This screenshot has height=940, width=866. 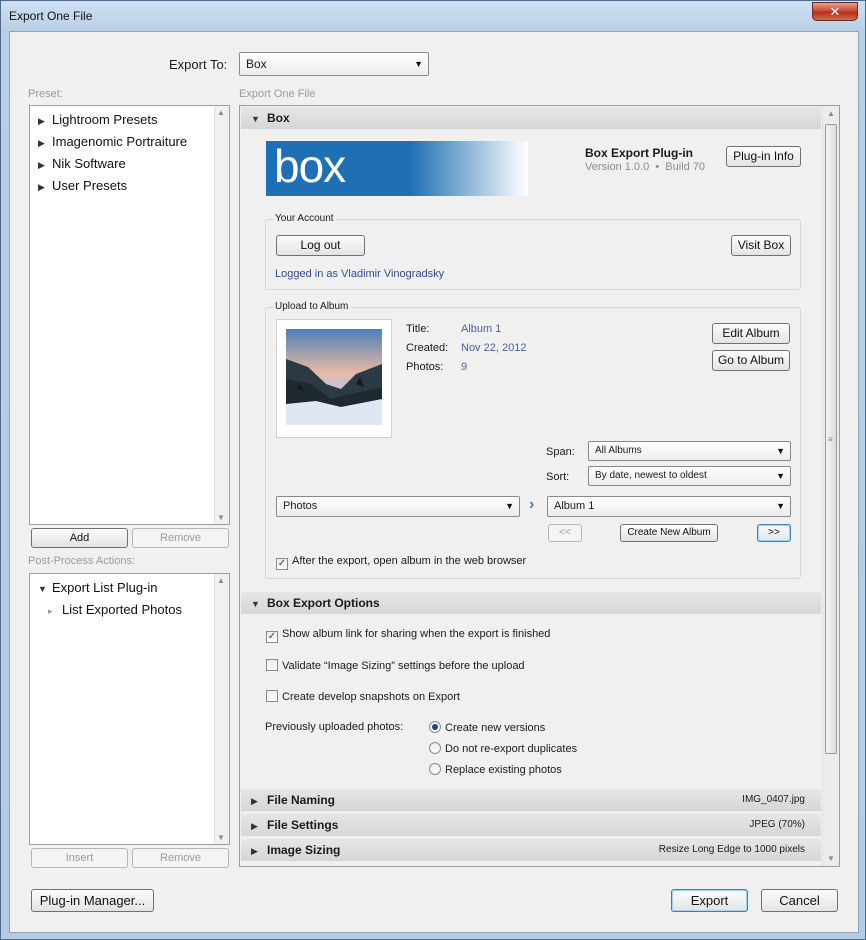 I want to click on snapshots-checkbox, so click(x=272, y=696).